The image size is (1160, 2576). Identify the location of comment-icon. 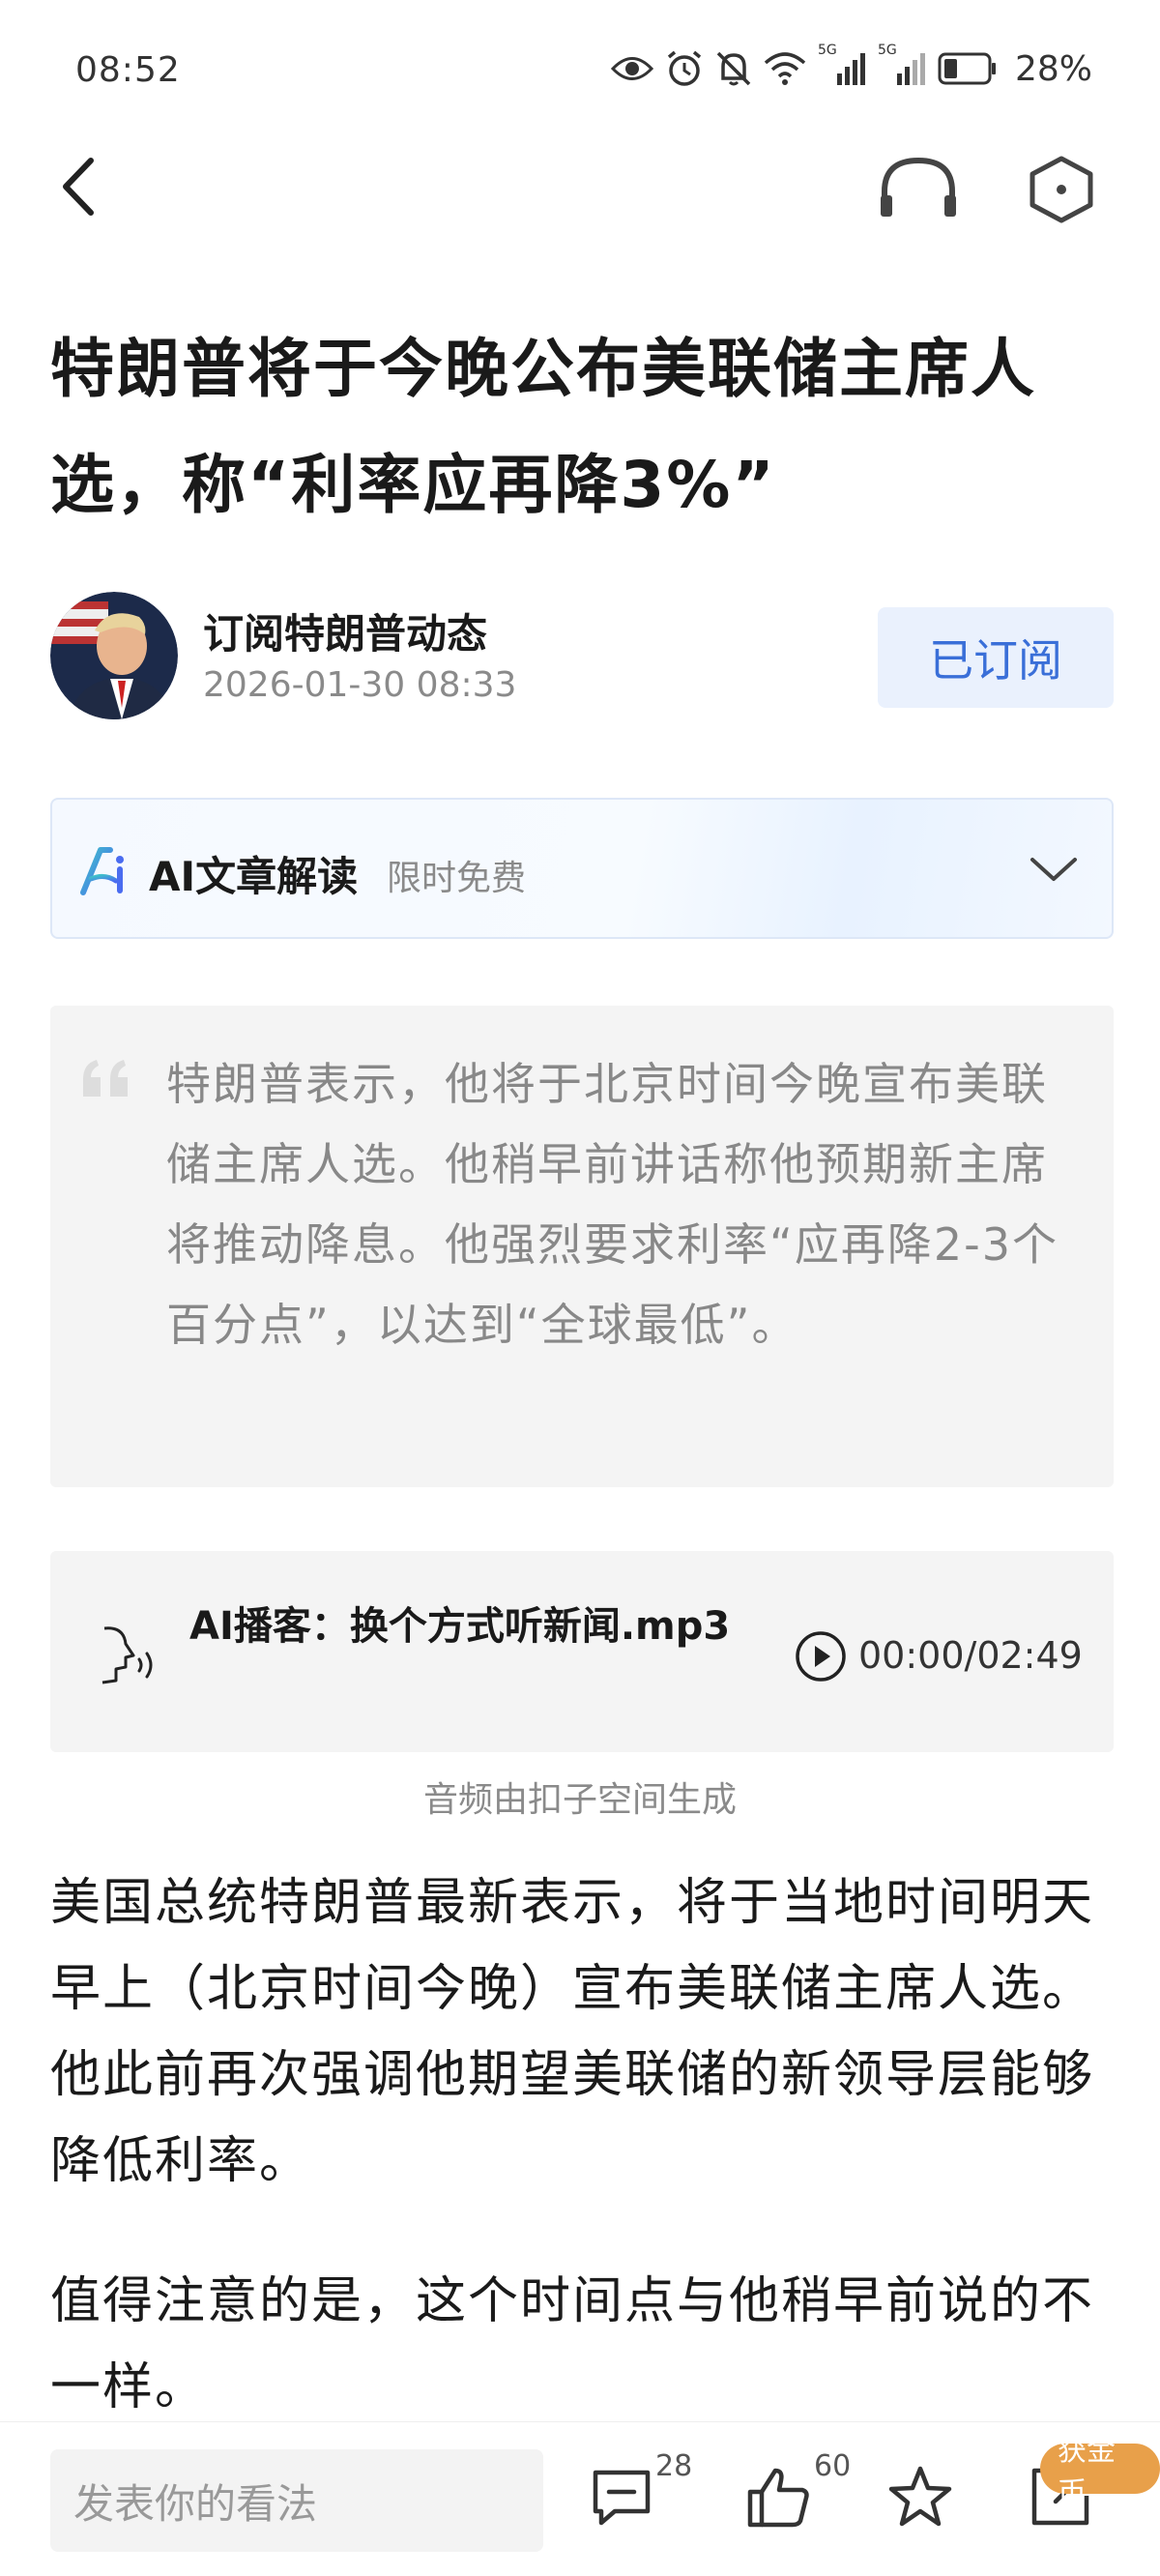
(622, 2497).